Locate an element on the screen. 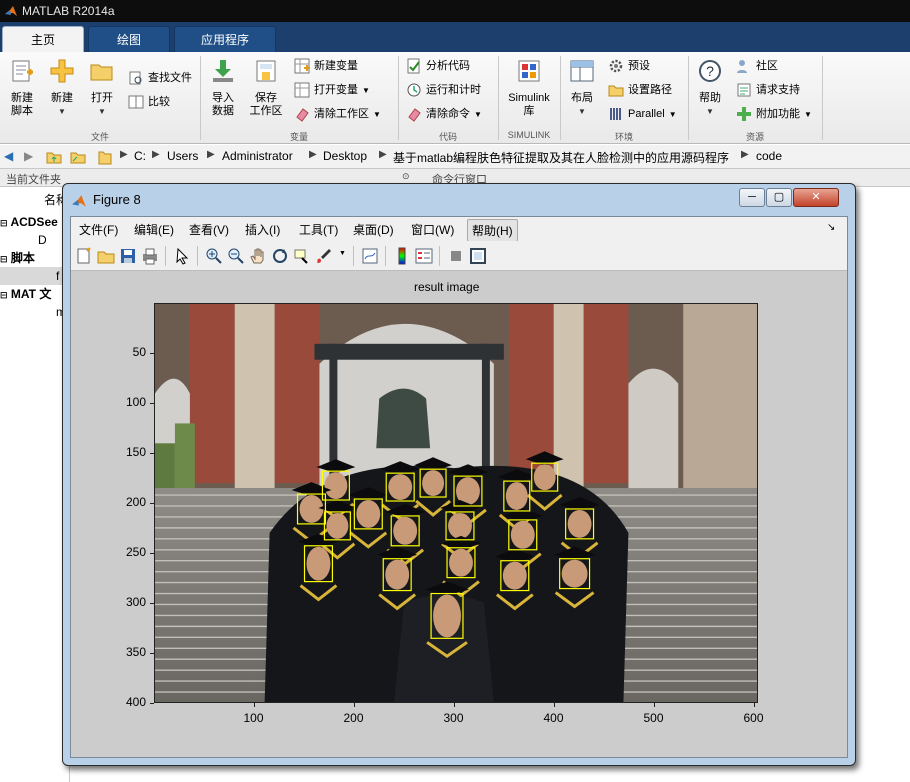  parallel-label: Parallel is located at coordinates (646, 114).